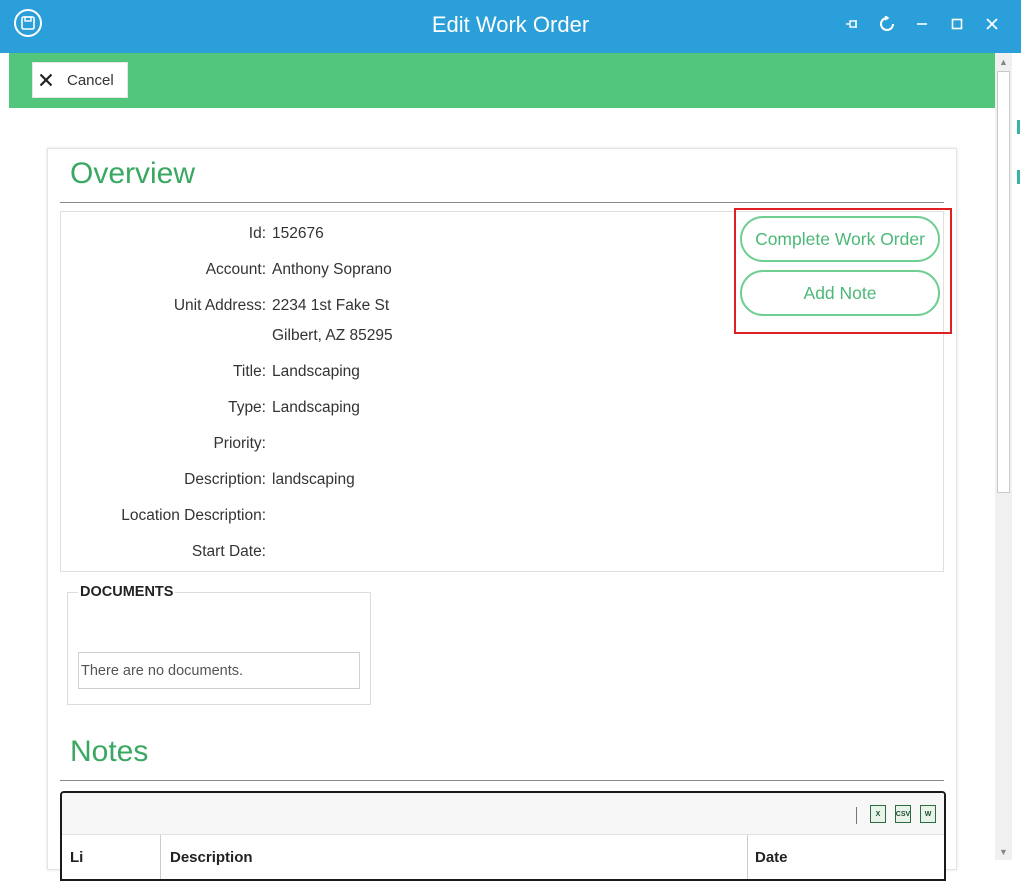 The image size is (1021, 881). I want to click on x-icon, so click(46, 80).